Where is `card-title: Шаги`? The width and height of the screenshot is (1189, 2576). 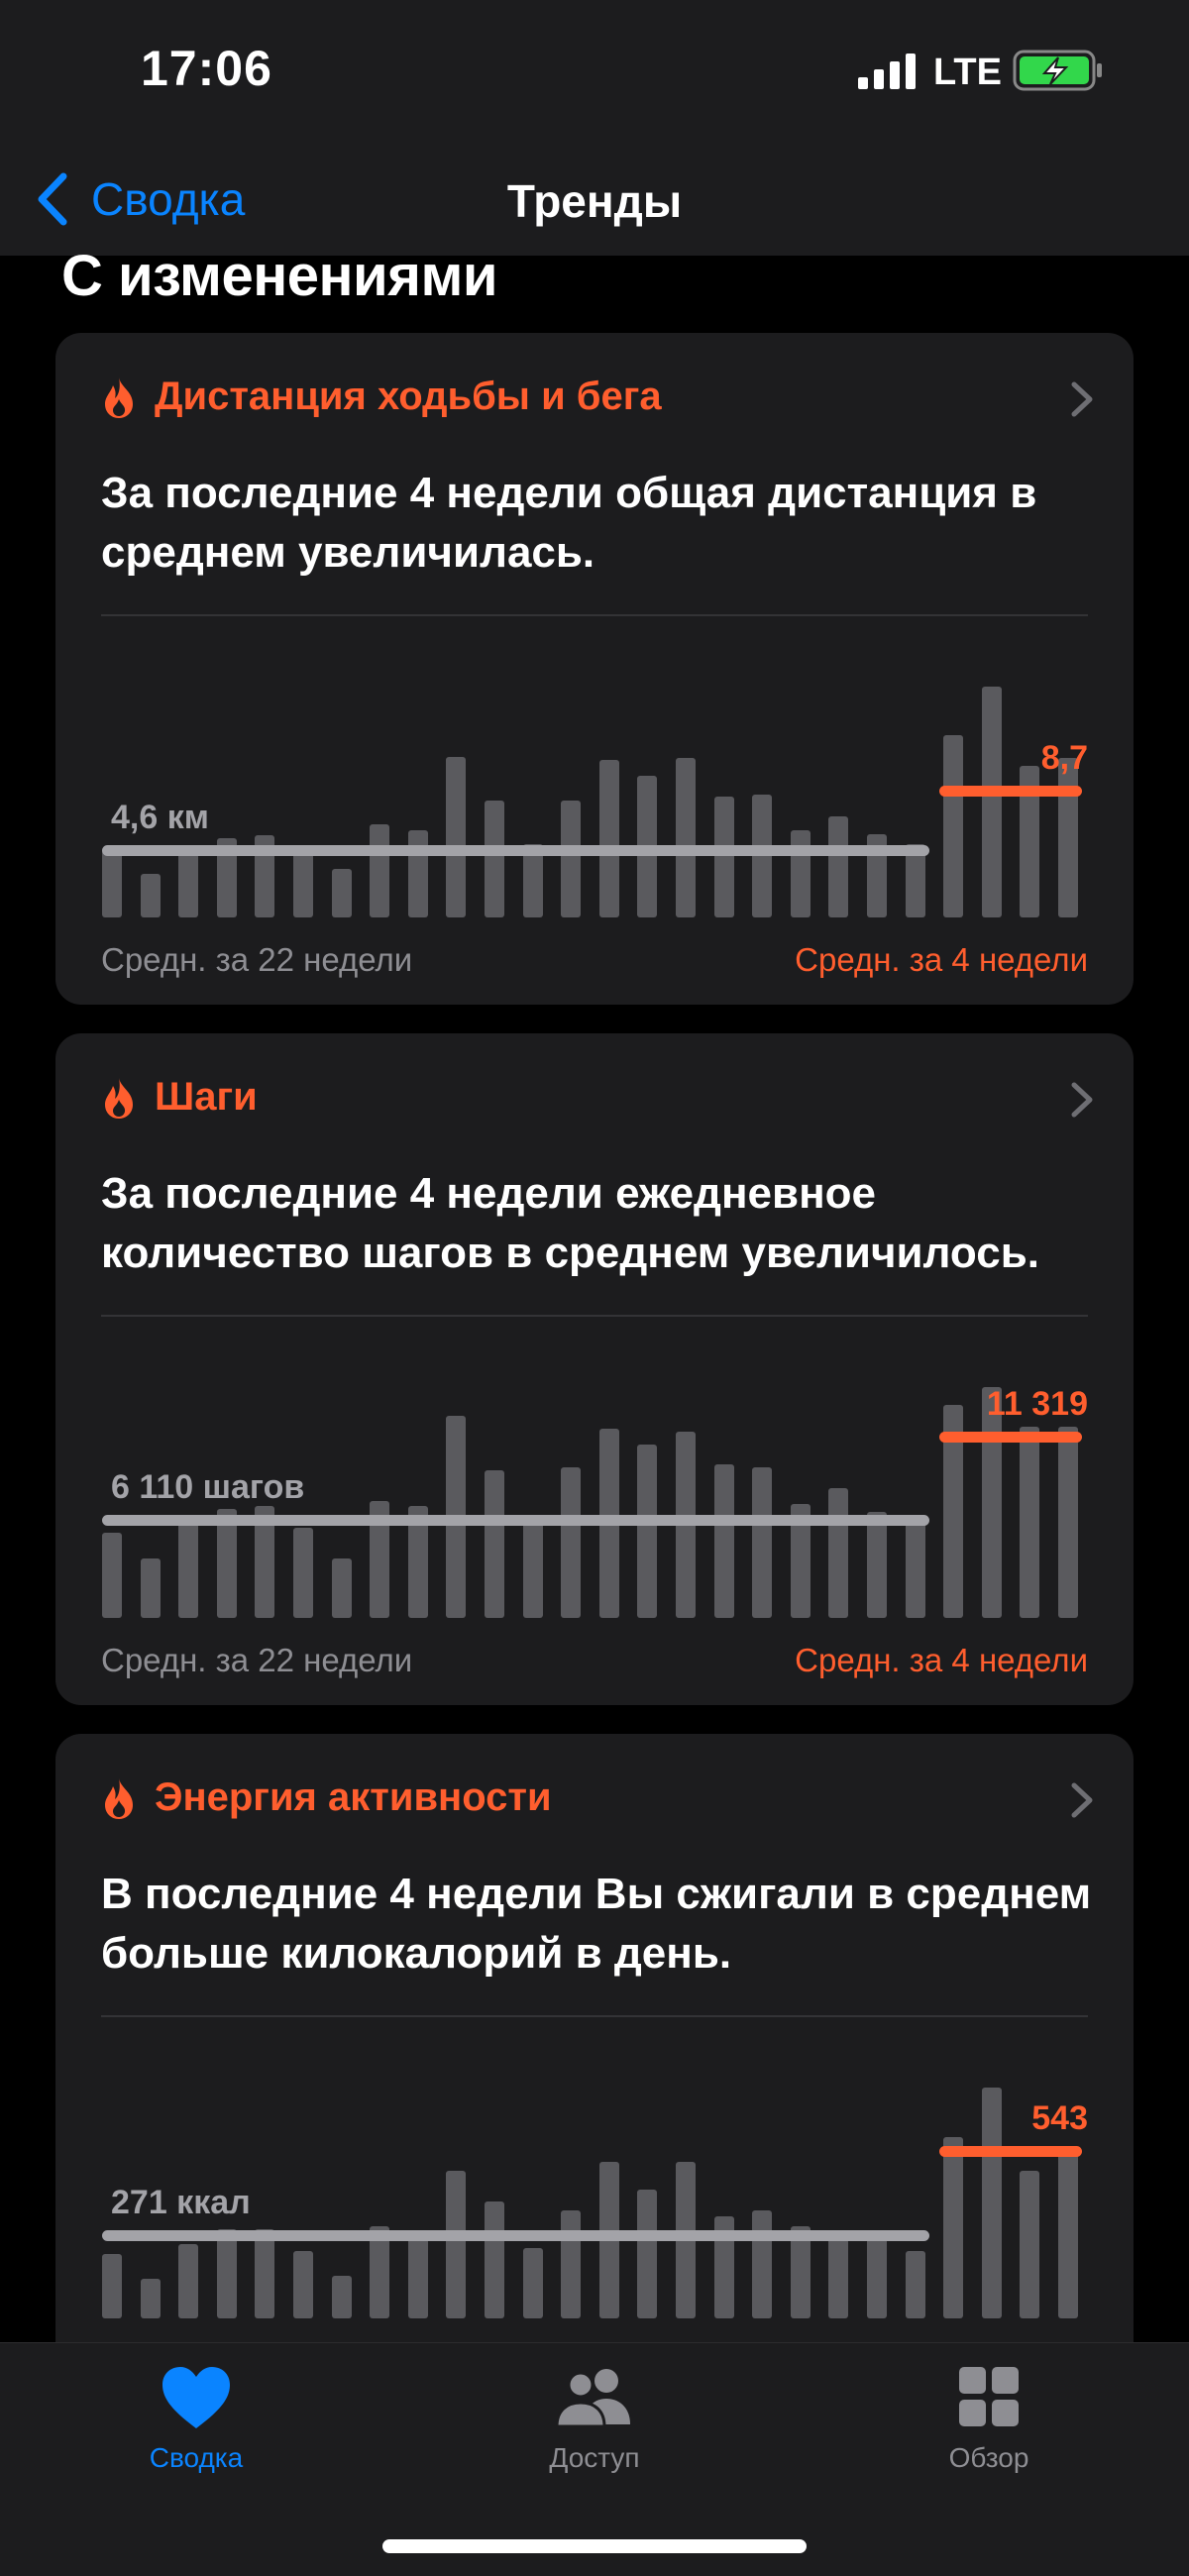
card-title: Шаги is located at coordinates (207, 1097).